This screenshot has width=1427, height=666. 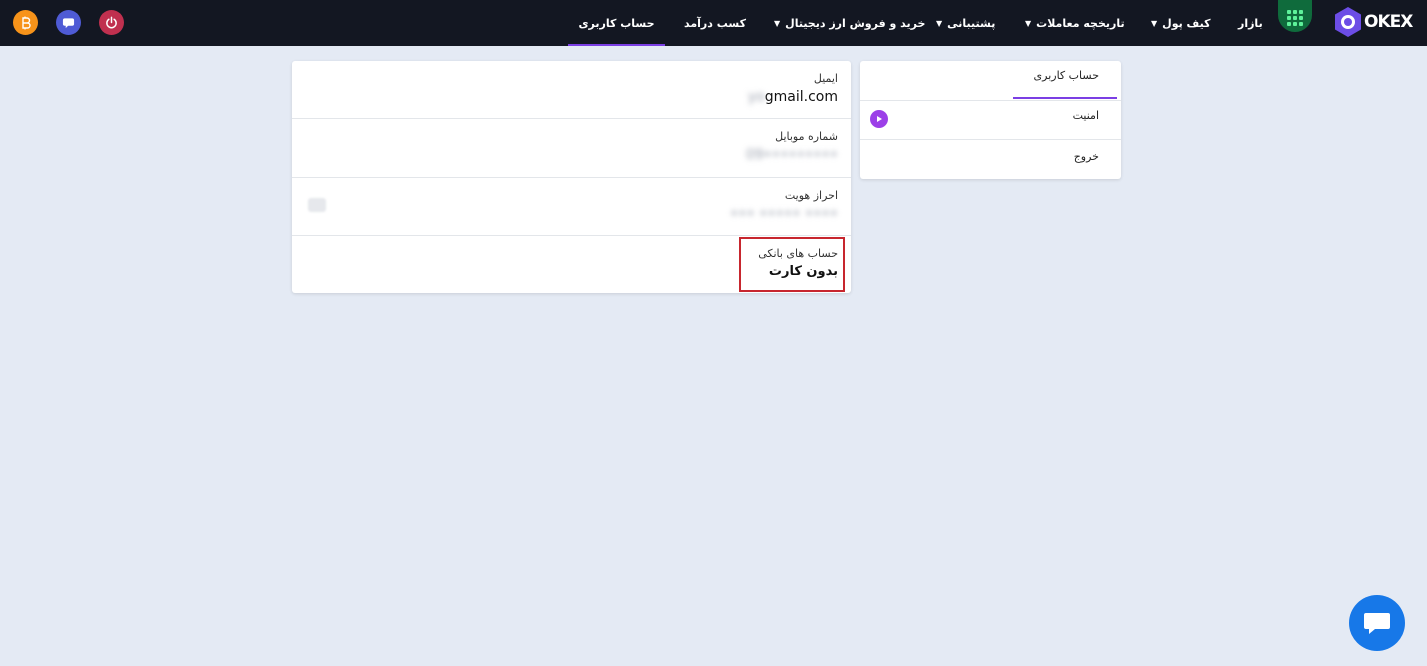 I want to click on bitcoin-icon, so click(x=26, y=22).